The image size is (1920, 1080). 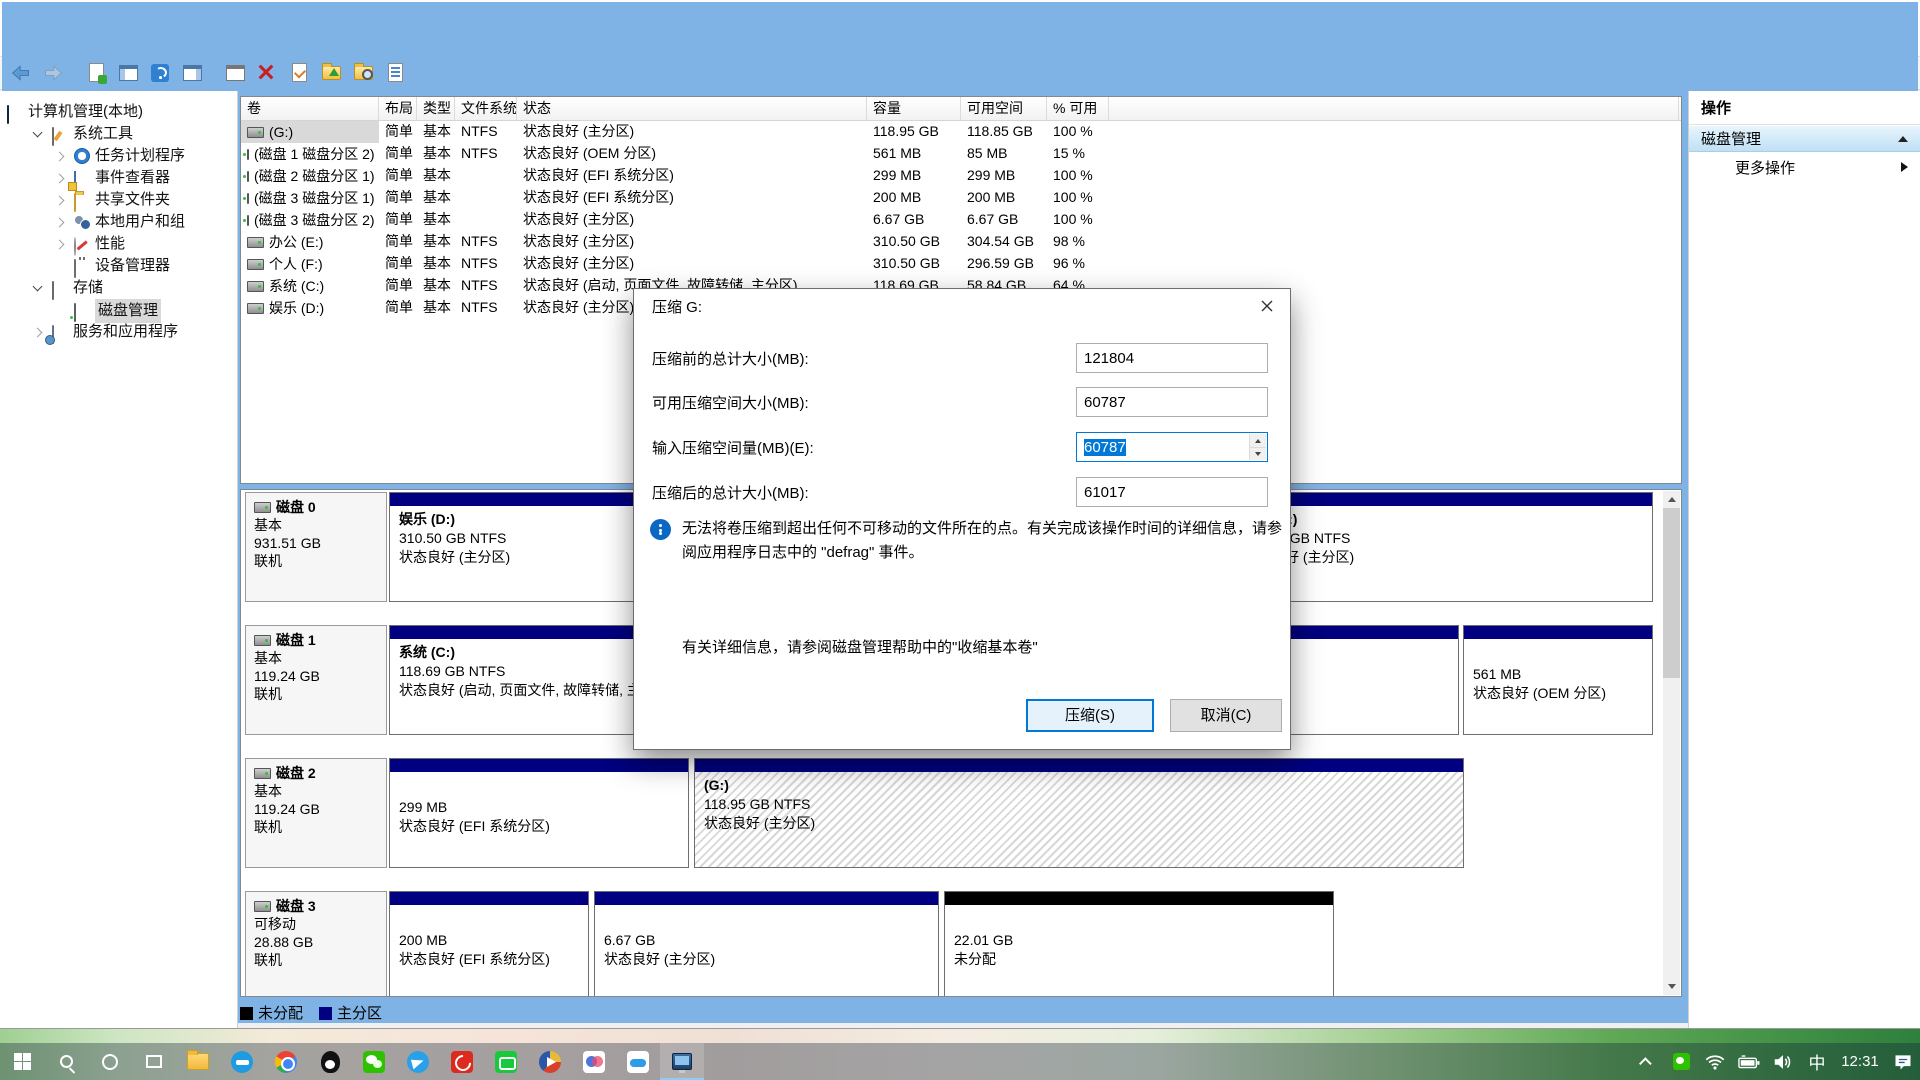 What do you see at coordinates (1715, 1061) in the screenshot?
I see `wifi-icon` at bounding box center [1715, 1061].